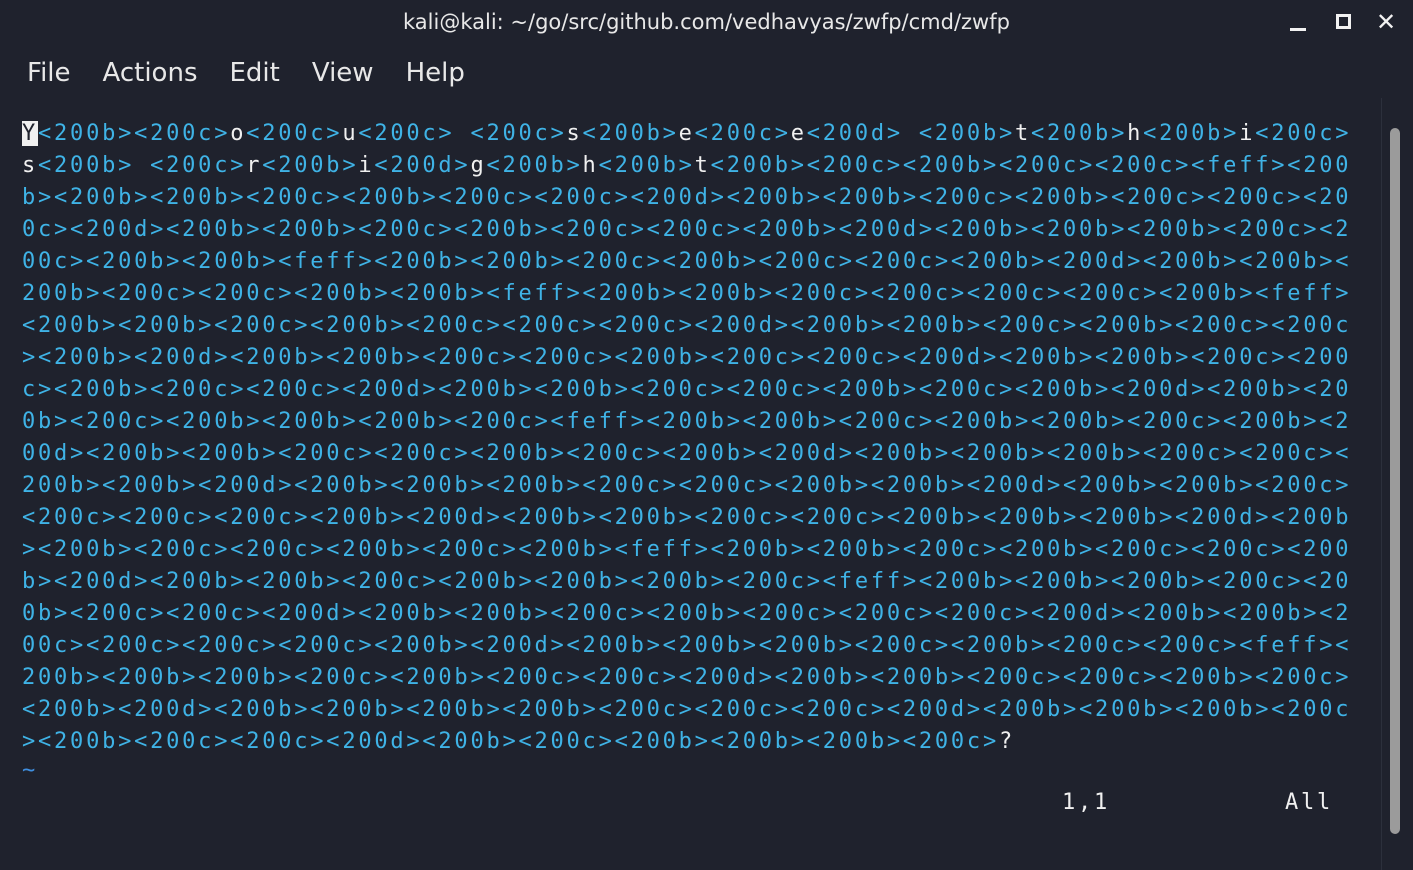 The width and height of the screenshot is (1413, 870). Describe the element at coordinates (1298, 23) in the screenshot. I see `minimize-icon` at that location.